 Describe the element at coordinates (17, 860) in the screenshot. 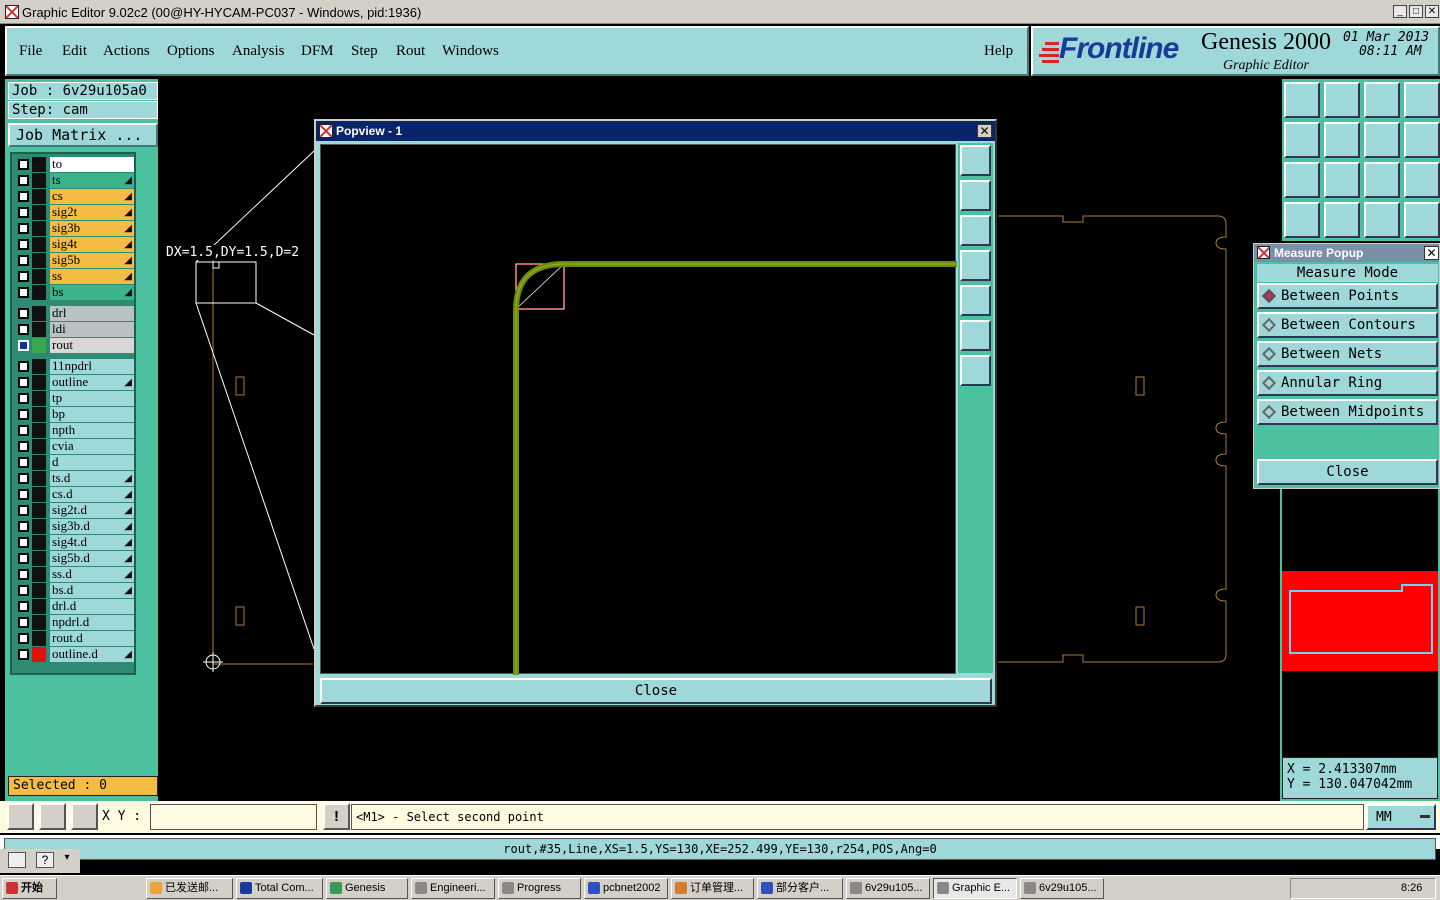

I see `keyboard-icon` at that location.